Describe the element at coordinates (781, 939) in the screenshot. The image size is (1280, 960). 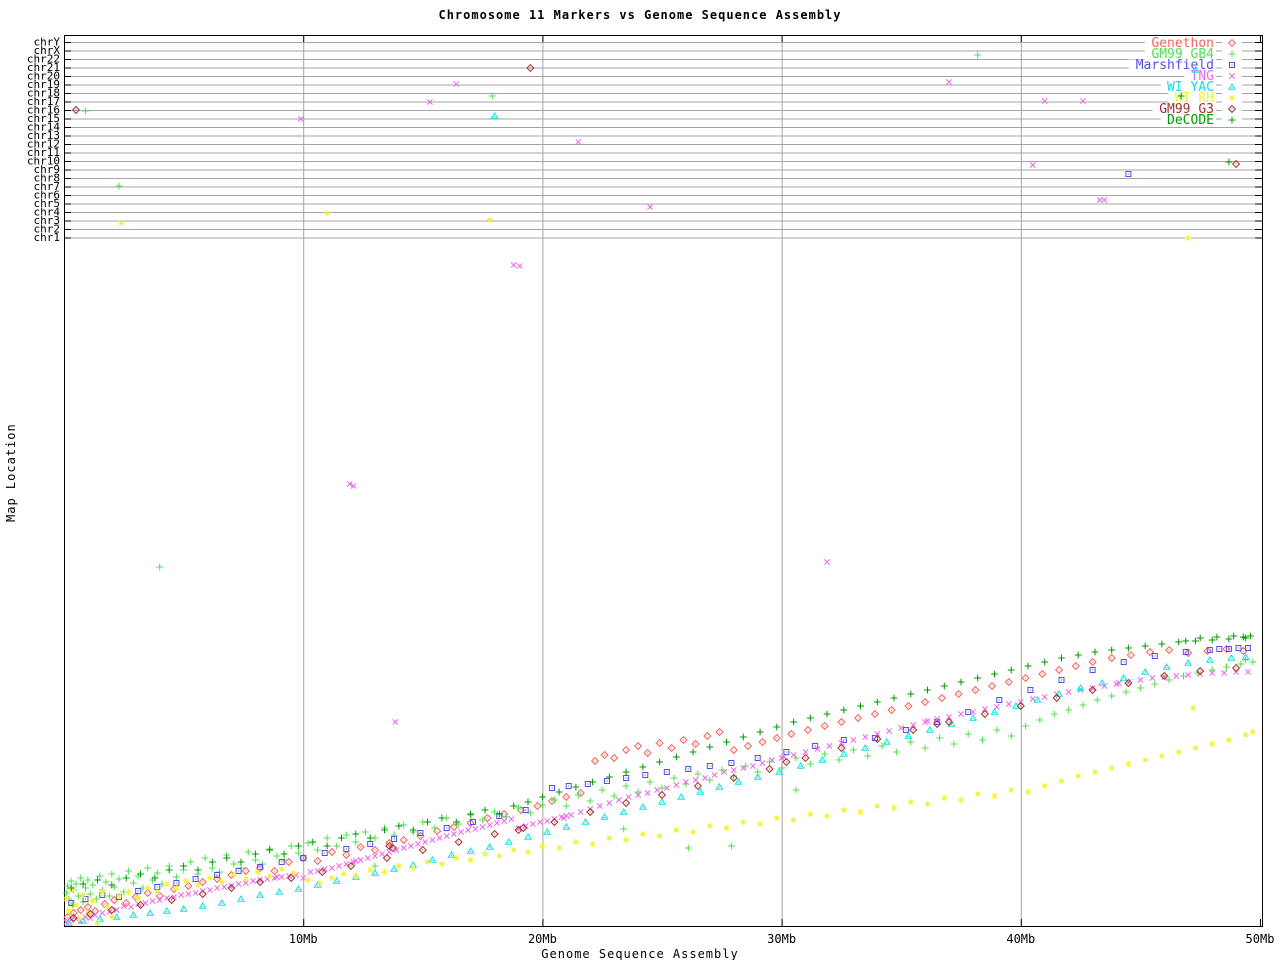
I see `x-tick-label-30Mb: 30Mb` at that location.